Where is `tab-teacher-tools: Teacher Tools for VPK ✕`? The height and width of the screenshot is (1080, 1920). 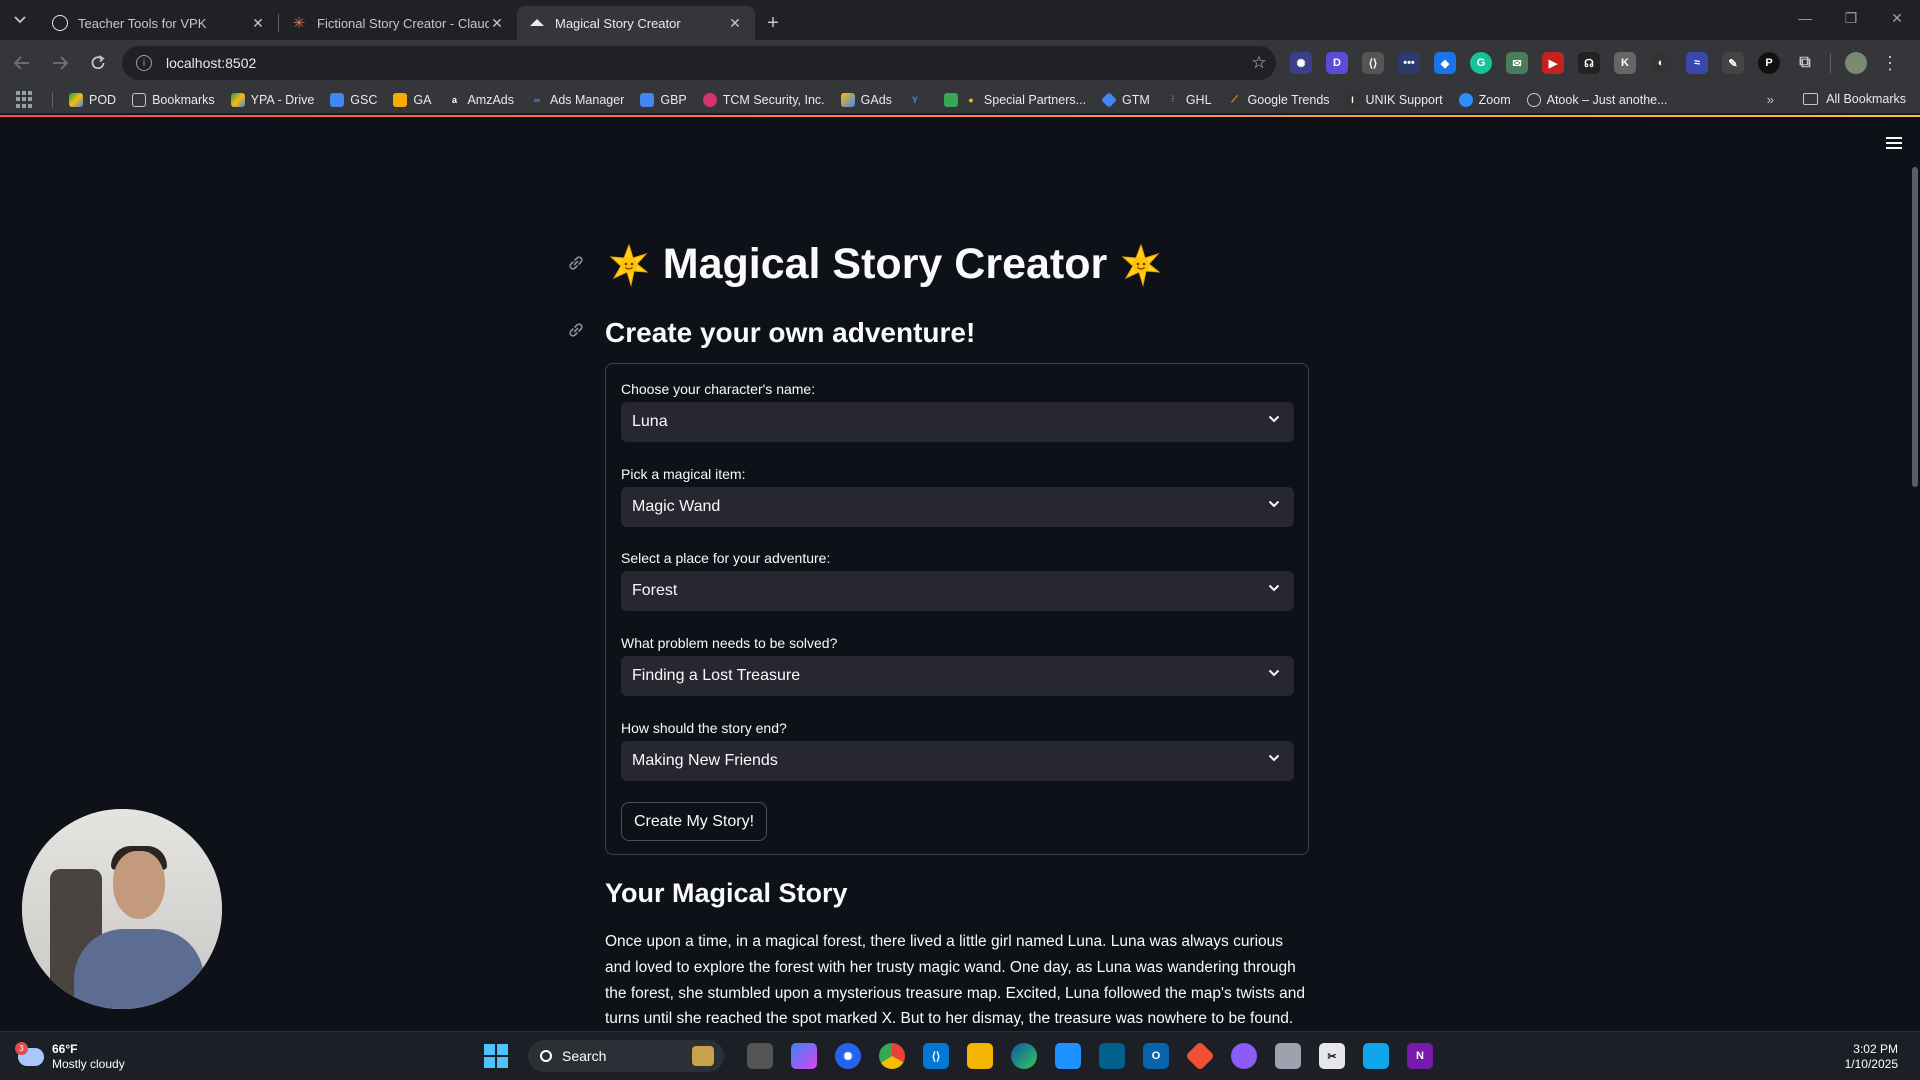
tab-teacher-tools: Teacher Tools for VPK ✕ is located at coordinates (159, 23).